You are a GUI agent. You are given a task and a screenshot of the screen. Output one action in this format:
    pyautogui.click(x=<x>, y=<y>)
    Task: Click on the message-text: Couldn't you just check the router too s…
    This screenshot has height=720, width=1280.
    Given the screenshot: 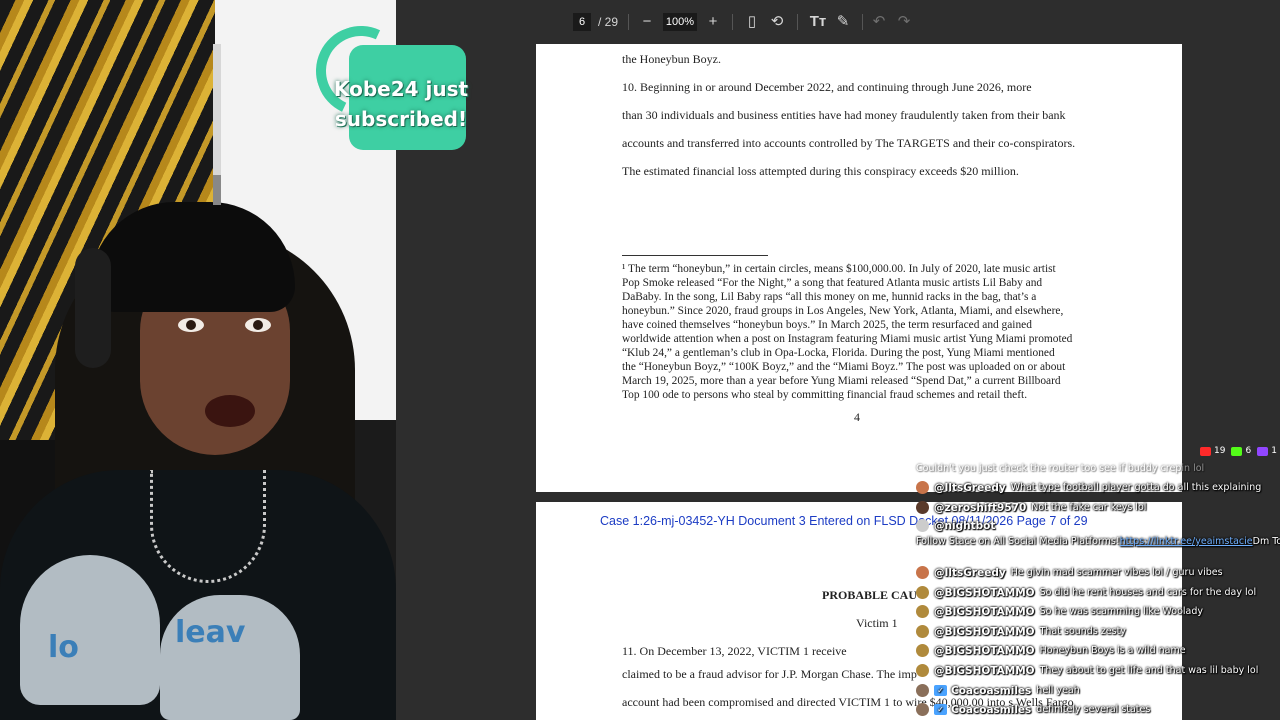 What is the action you would take?
    pyautogui.click(x=1060, y=468)
    